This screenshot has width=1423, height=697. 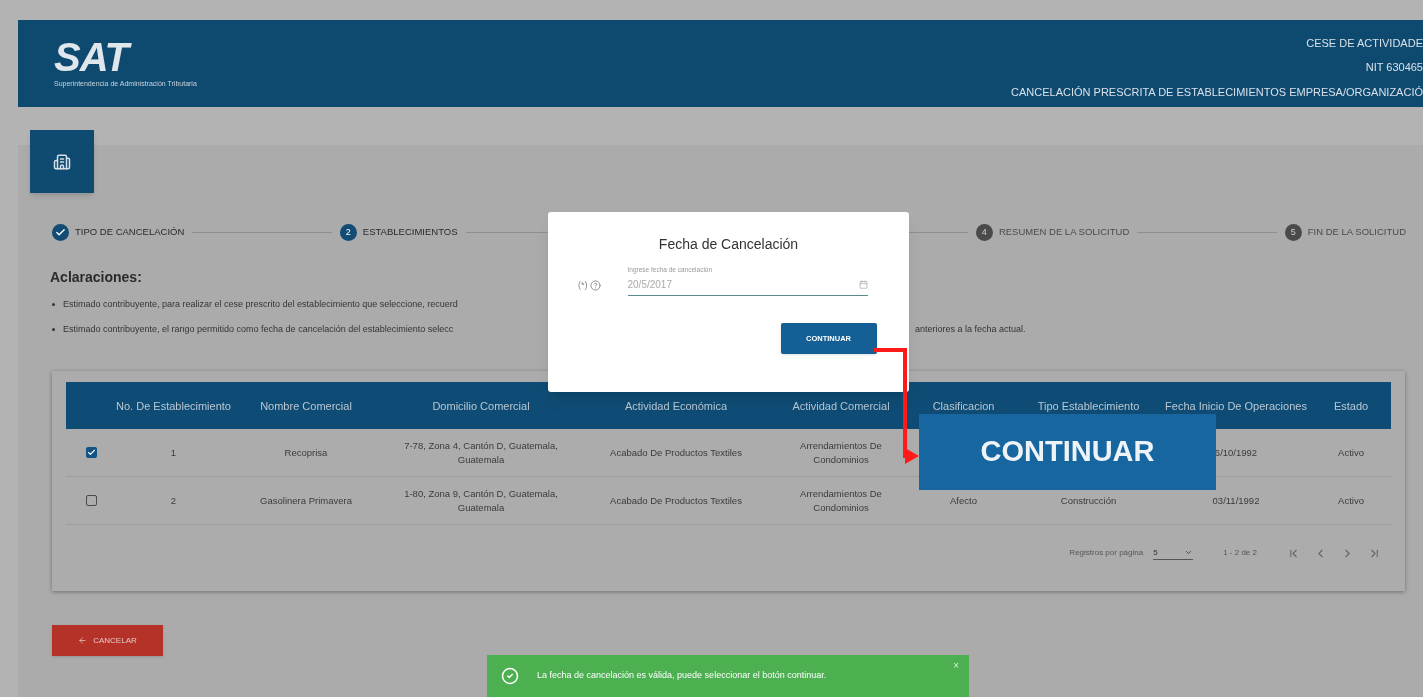 I want to click on close-button: ×, so click(x=956, y=665).